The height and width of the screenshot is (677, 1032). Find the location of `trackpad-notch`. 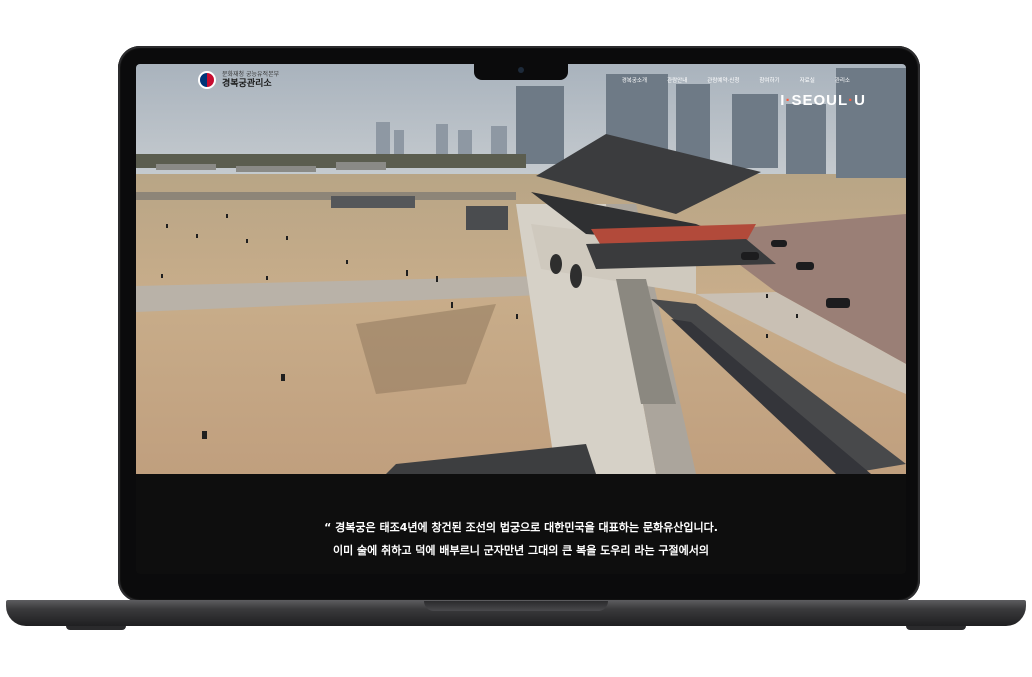

trackpad-notch is located at coordinates (516, 606).